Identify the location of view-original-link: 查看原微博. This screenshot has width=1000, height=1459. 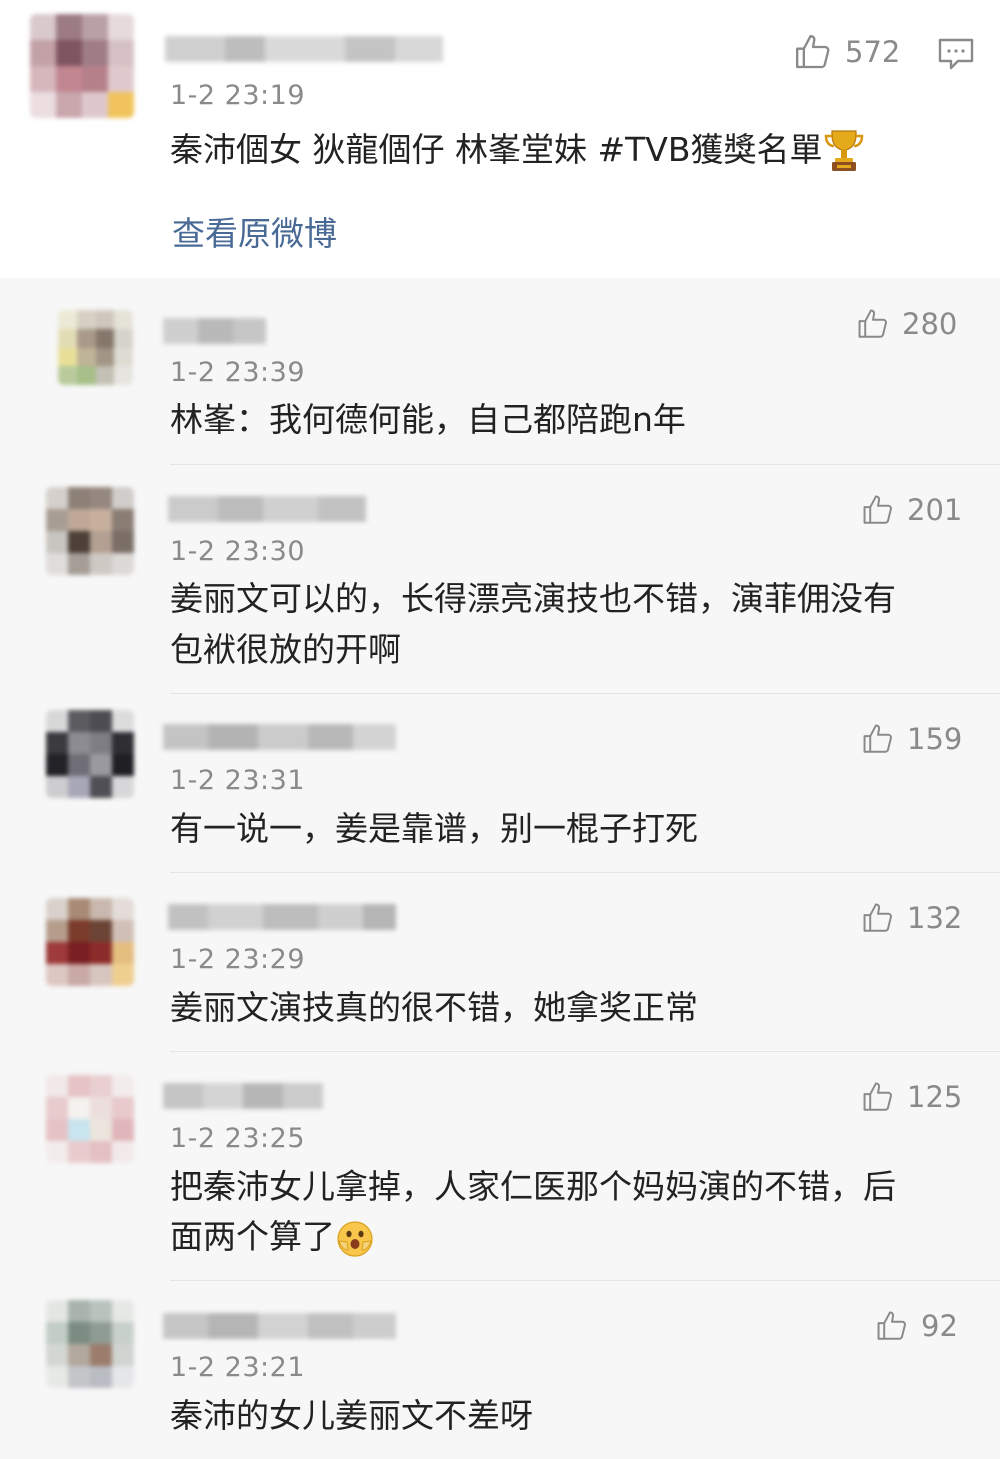
(254, 231).